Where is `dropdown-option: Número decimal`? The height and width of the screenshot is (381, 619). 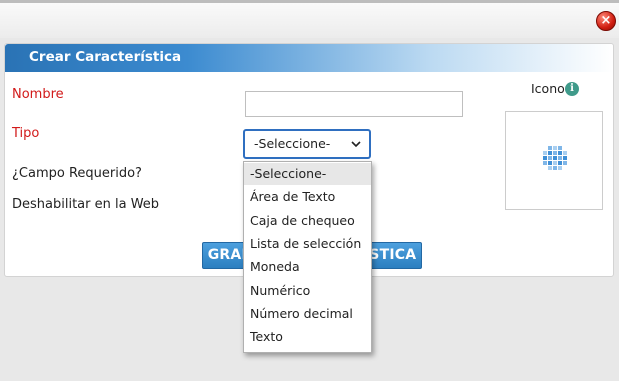 dropdown-option: Número decimal is located at coordinates (307, 314).